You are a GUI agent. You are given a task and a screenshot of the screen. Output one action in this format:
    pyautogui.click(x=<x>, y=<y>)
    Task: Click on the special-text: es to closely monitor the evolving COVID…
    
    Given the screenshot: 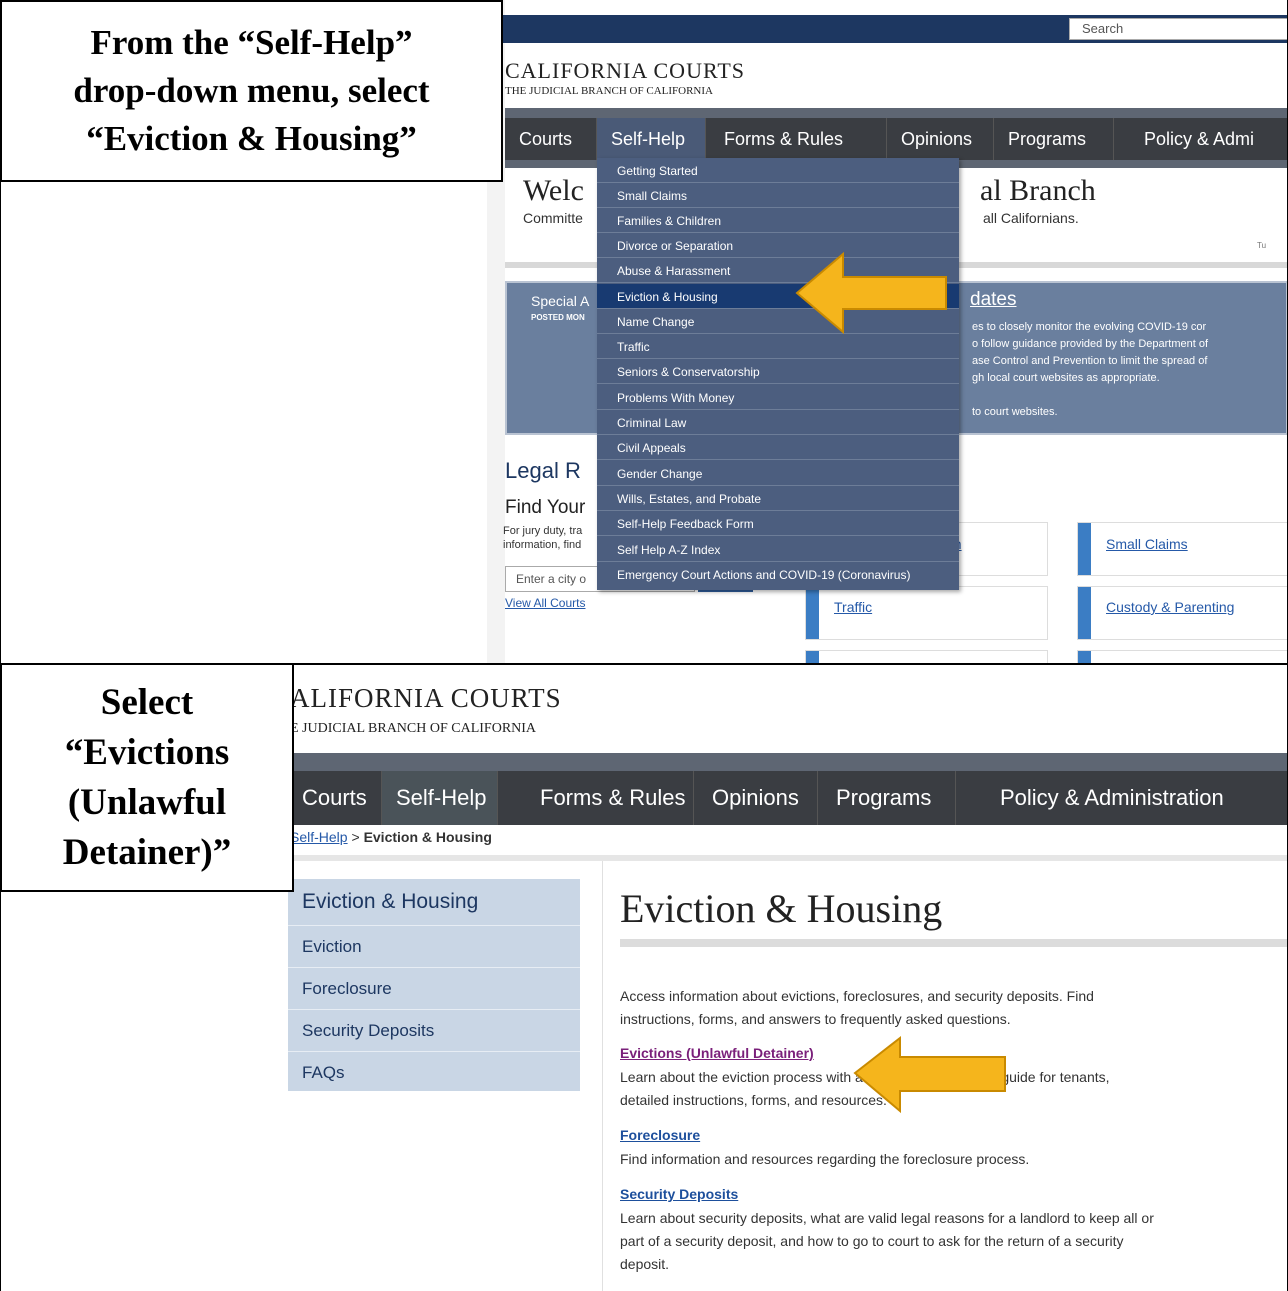 What is the action you would take?
    pyautogui.click(x=1090, y=369)
    